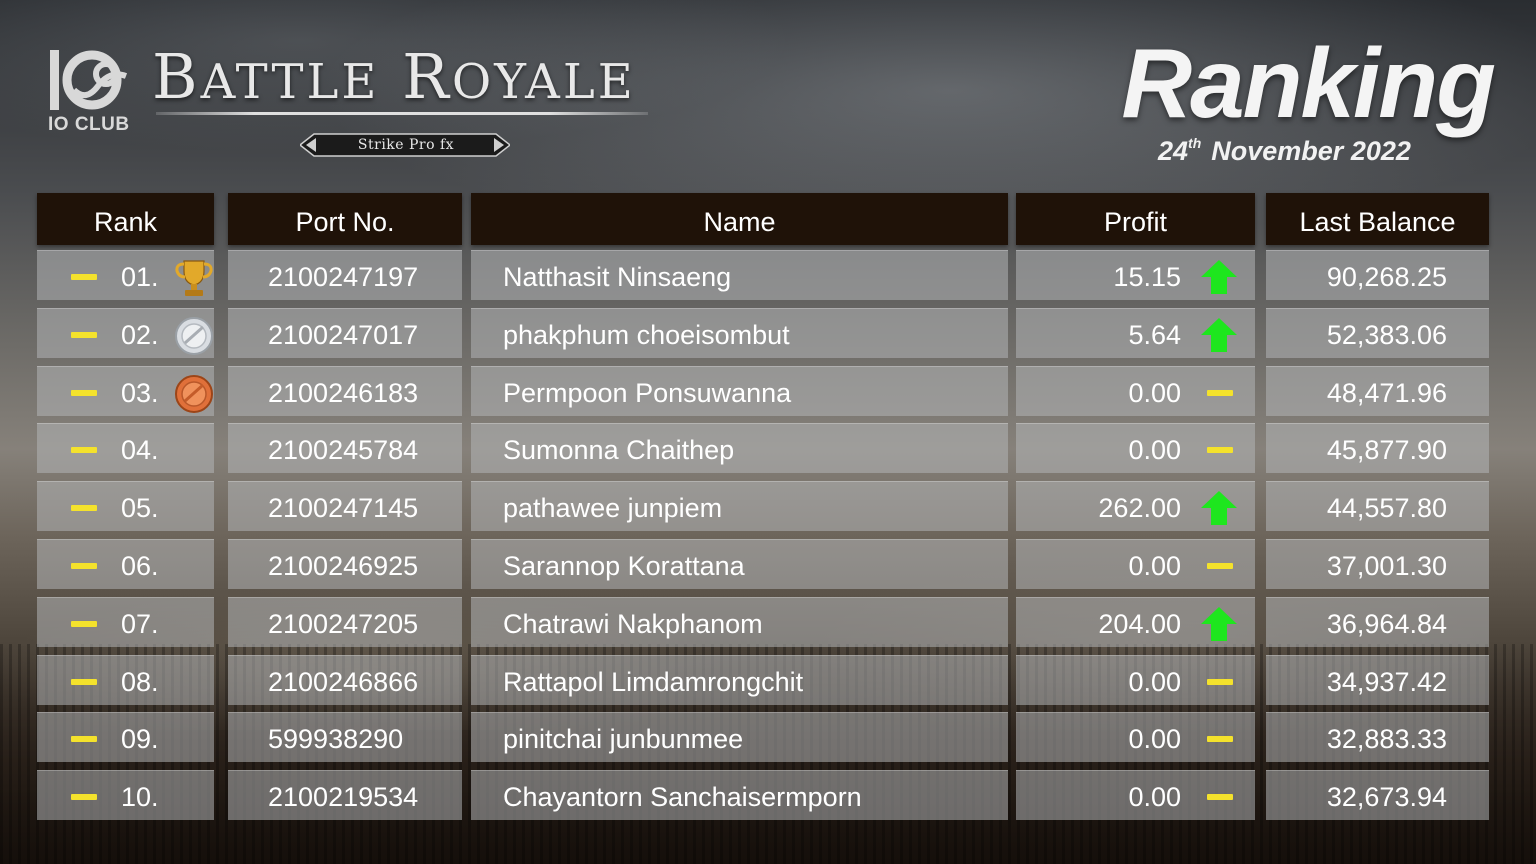 This screenshot has width=1536, height=864. Describe the element at coordinates (140, 450) in the screenshot. I see `rank-number: 04.` at that location.